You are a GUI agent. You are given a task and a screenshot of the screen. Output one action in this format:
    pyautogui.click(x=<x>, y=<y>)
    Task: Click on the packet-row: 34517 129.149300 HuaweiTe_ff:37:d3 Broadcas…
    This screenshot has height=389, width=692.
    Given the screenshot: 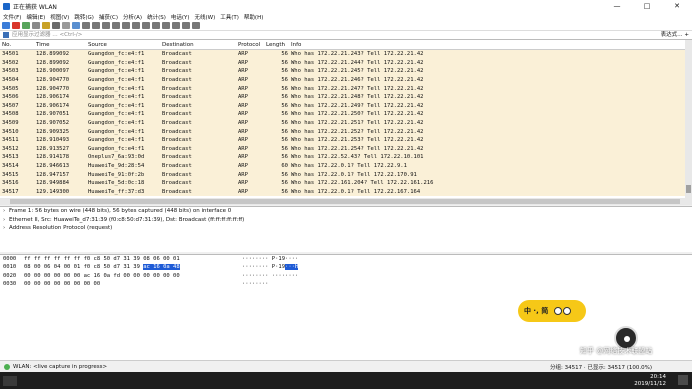 What is the action you would take?
    pyautogui.click(x=346, y=192)
    